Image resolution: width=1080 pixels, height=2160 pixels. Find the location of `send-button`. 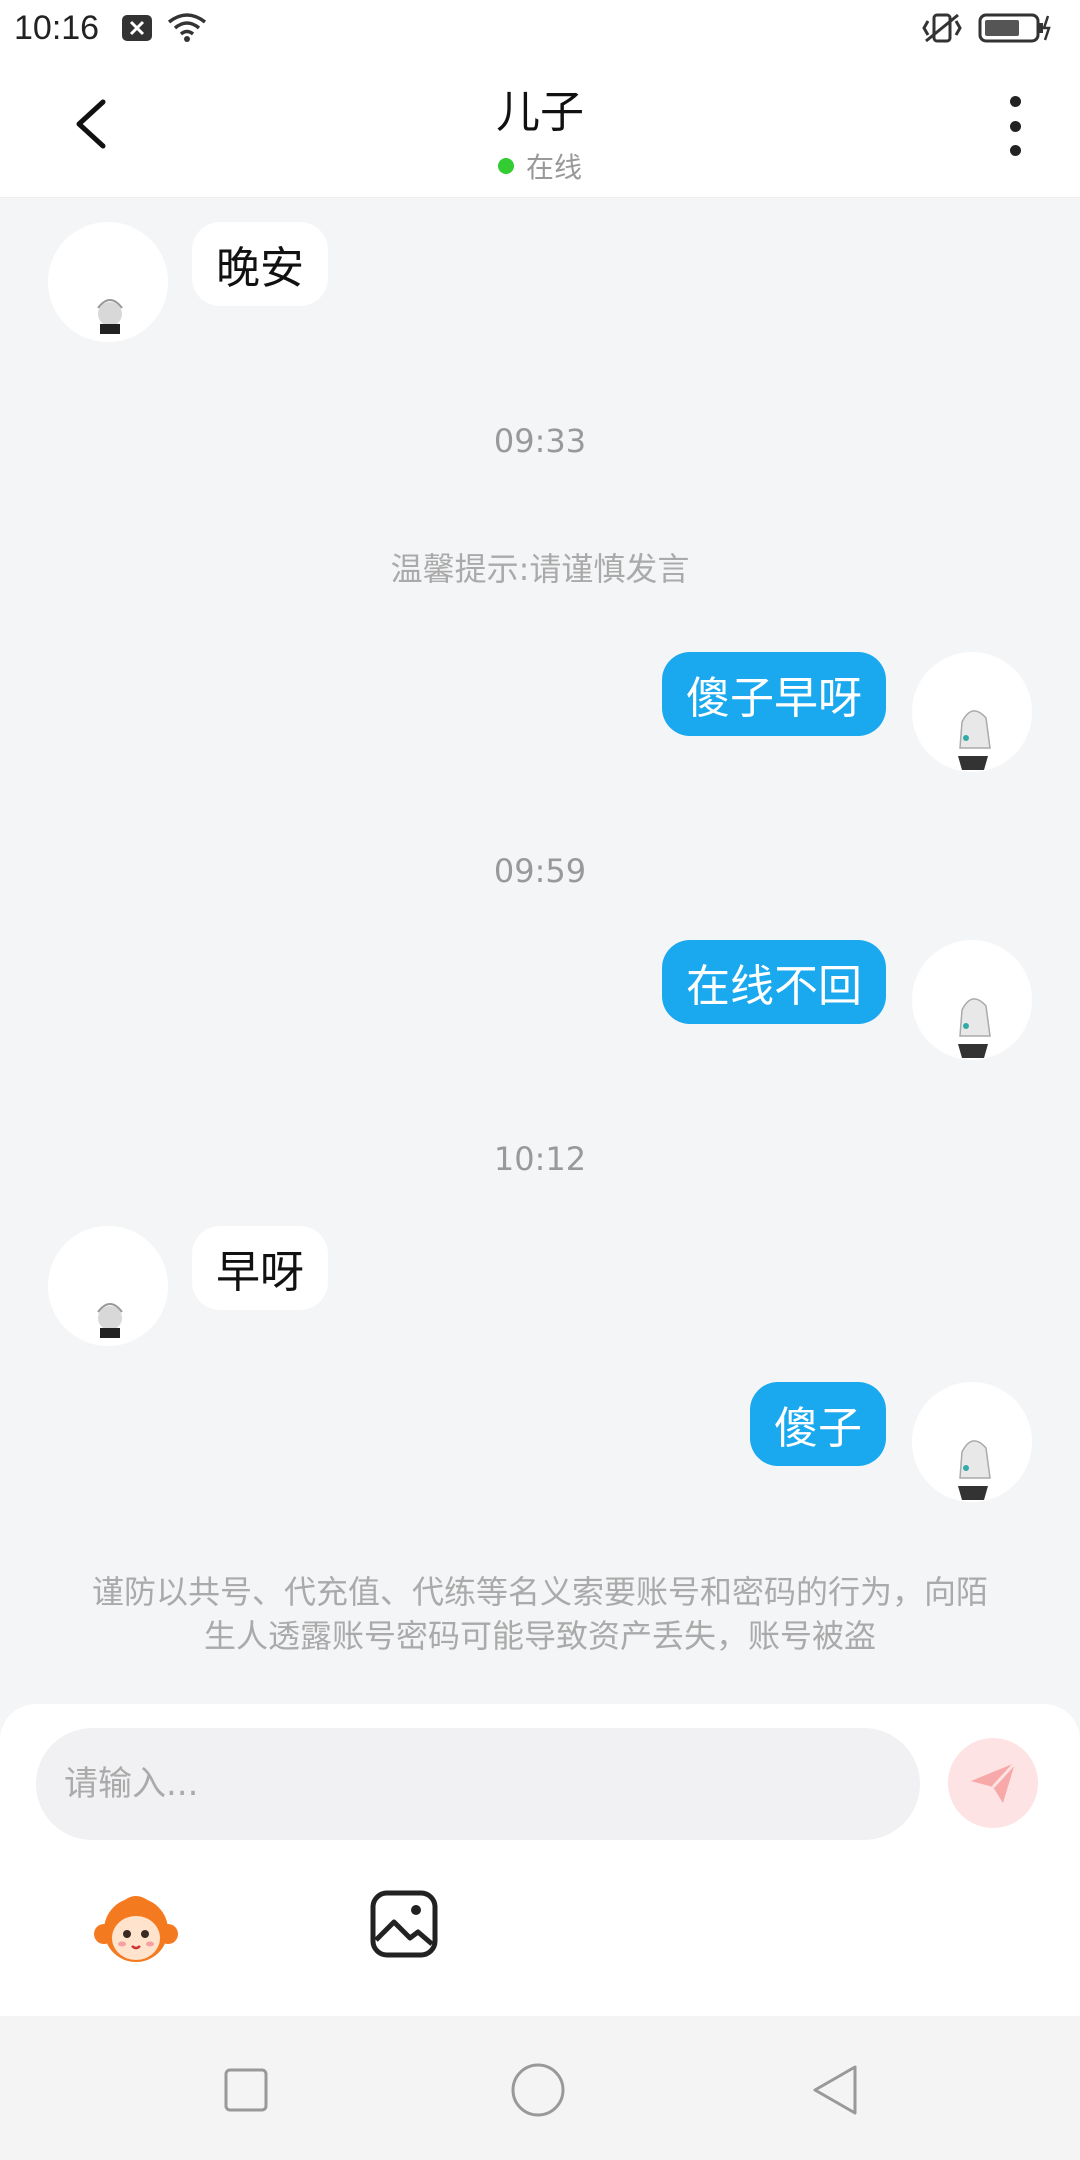

send-button is located at coordinates (993, 1783).